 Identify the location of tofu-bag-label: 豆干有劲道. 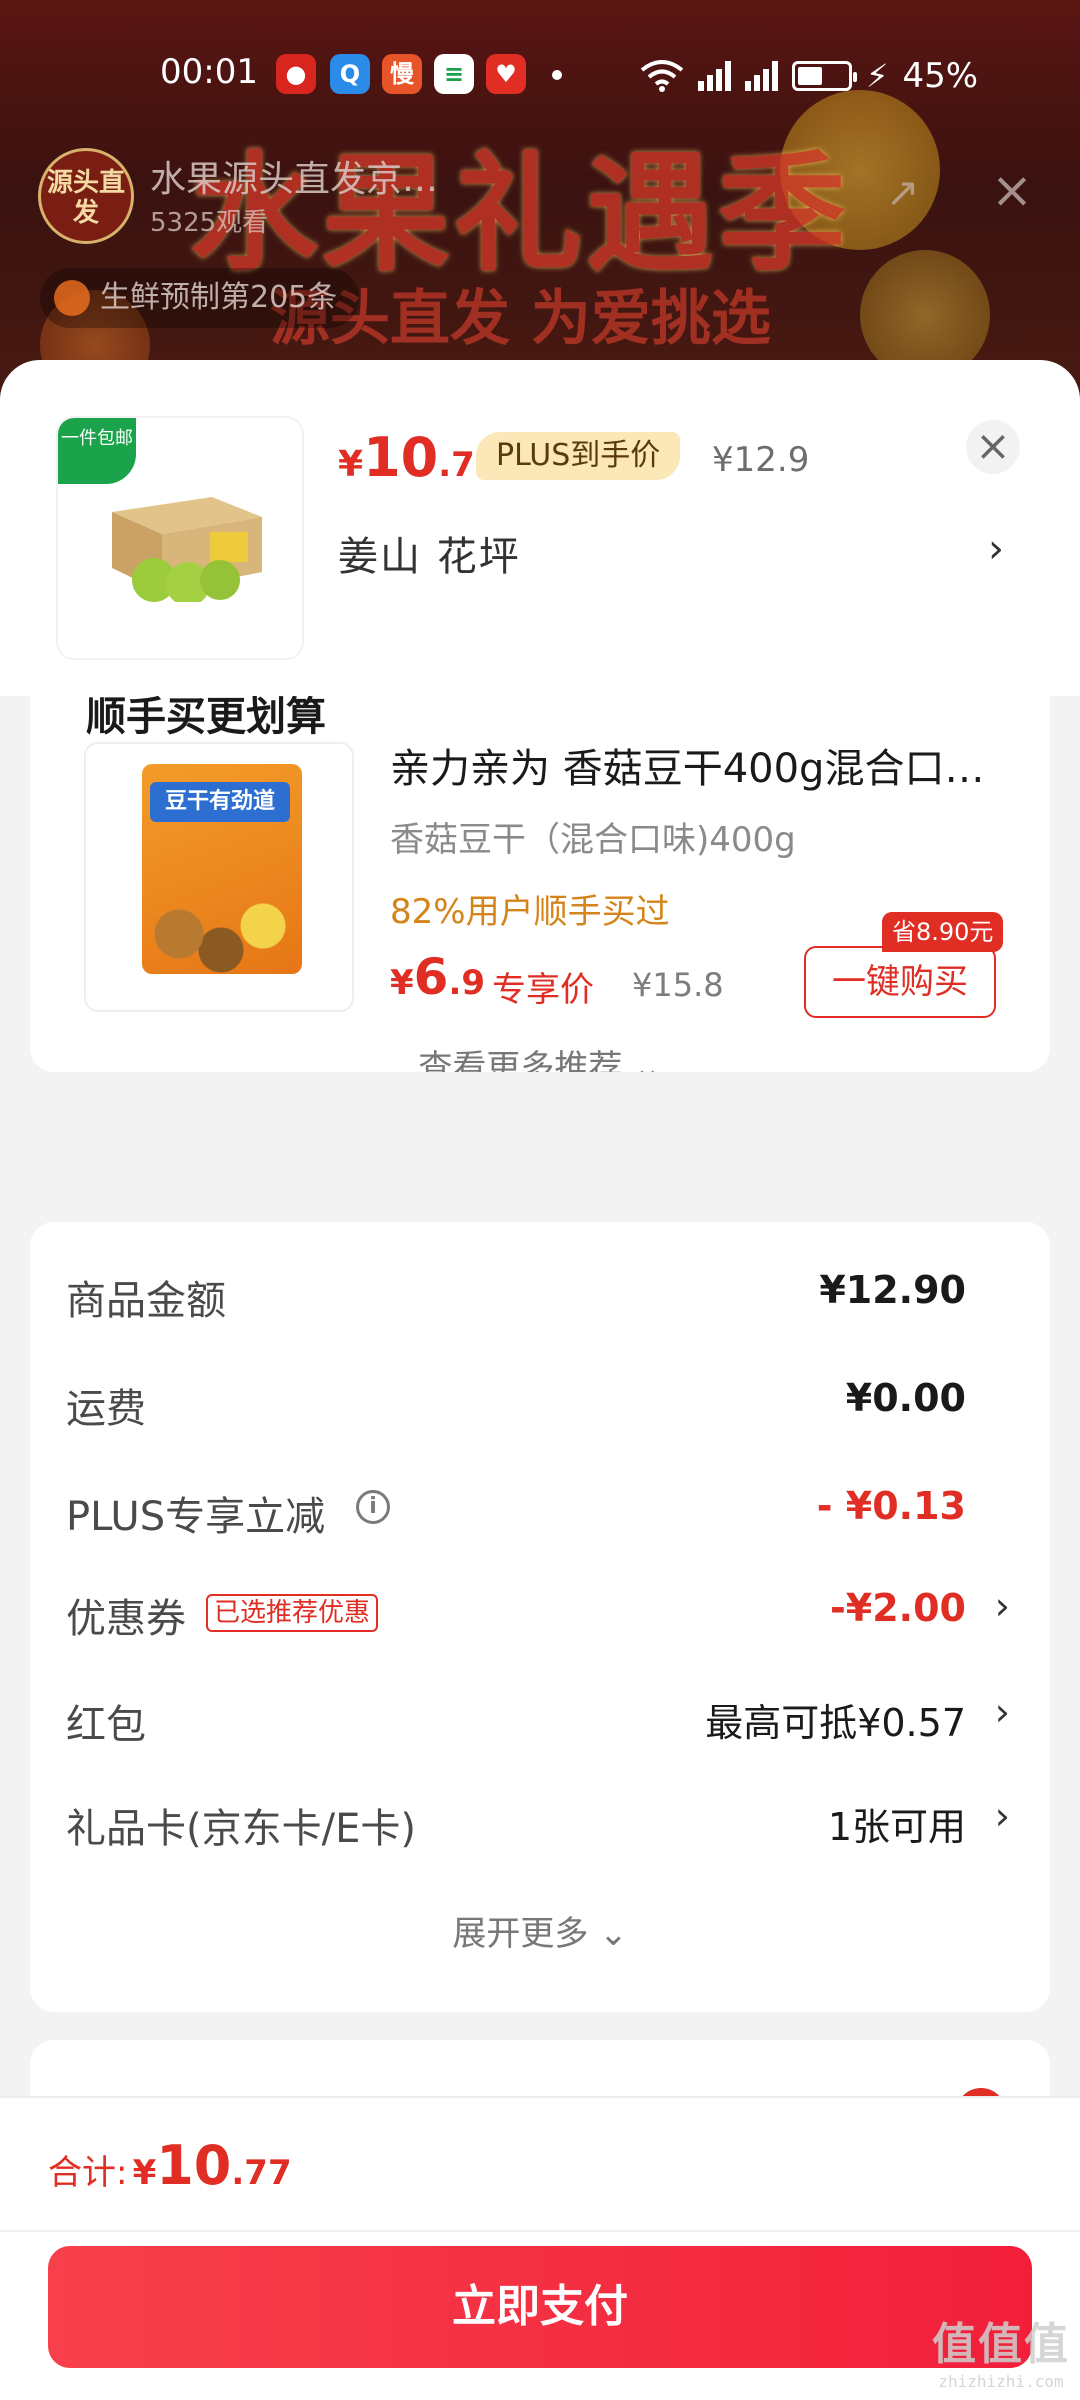
(220, 802).